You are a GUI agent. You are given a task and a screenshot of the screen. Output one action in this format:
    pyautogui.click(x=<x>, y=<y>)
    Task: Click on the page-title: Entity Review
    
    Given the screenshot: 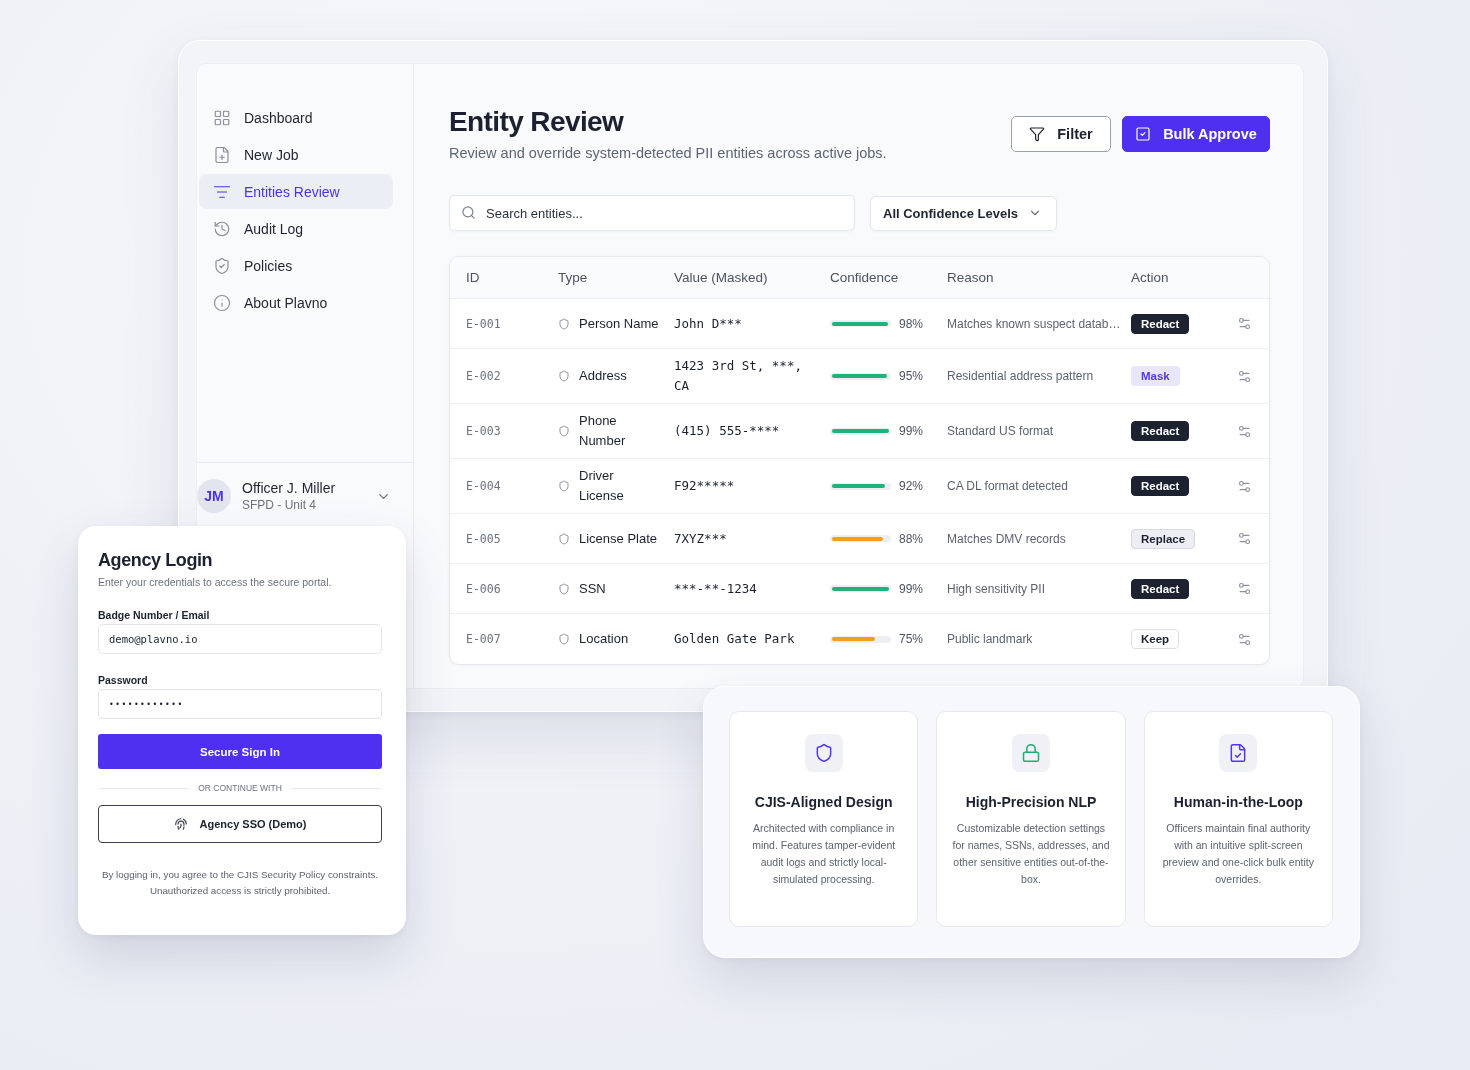 What is the action you would take?
    pyautogui.click(x=537, y=122)
    